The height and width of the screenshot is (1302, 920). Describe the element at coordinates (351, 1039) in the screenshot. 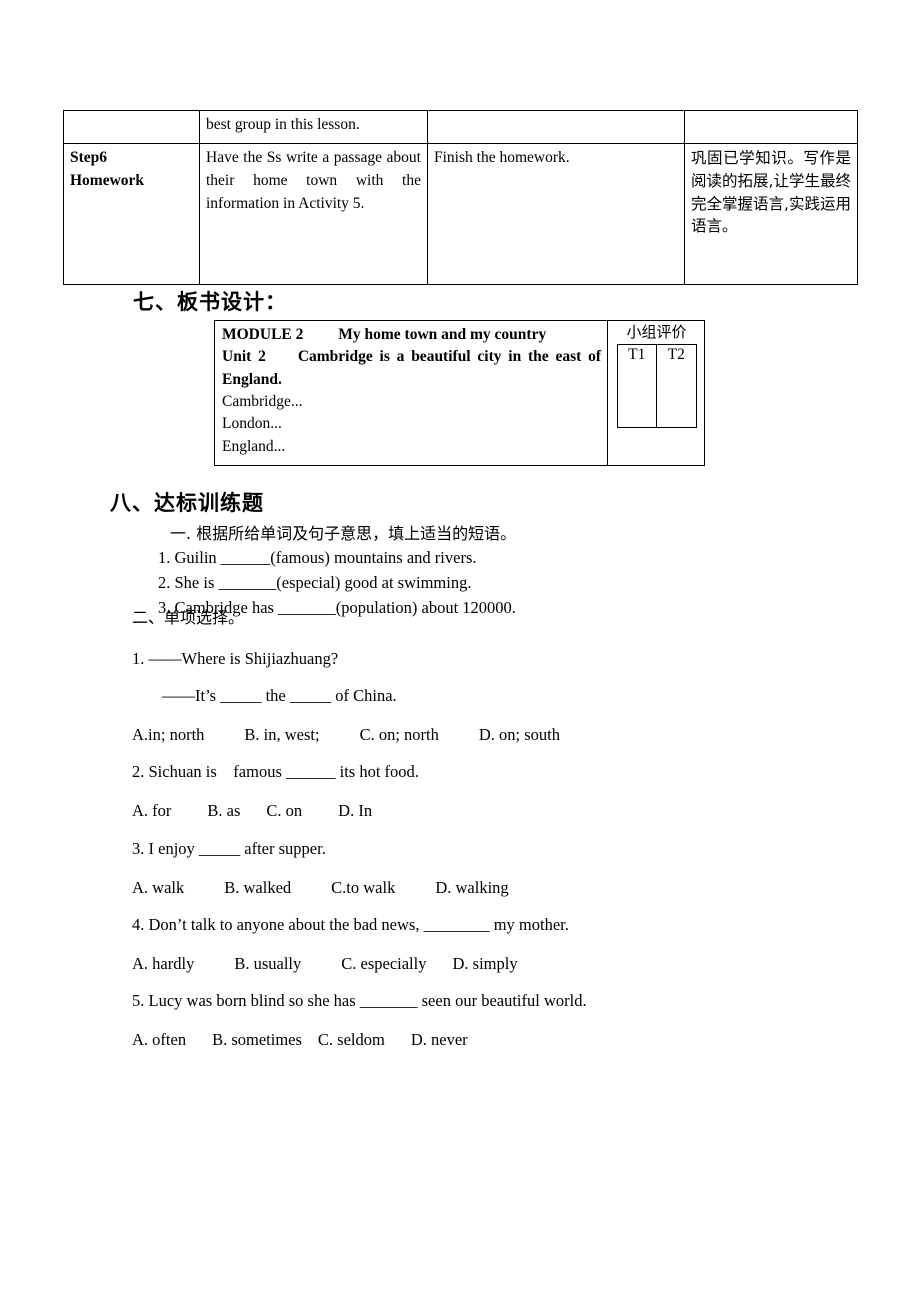

I see `option-c: C. seldom` at that location.